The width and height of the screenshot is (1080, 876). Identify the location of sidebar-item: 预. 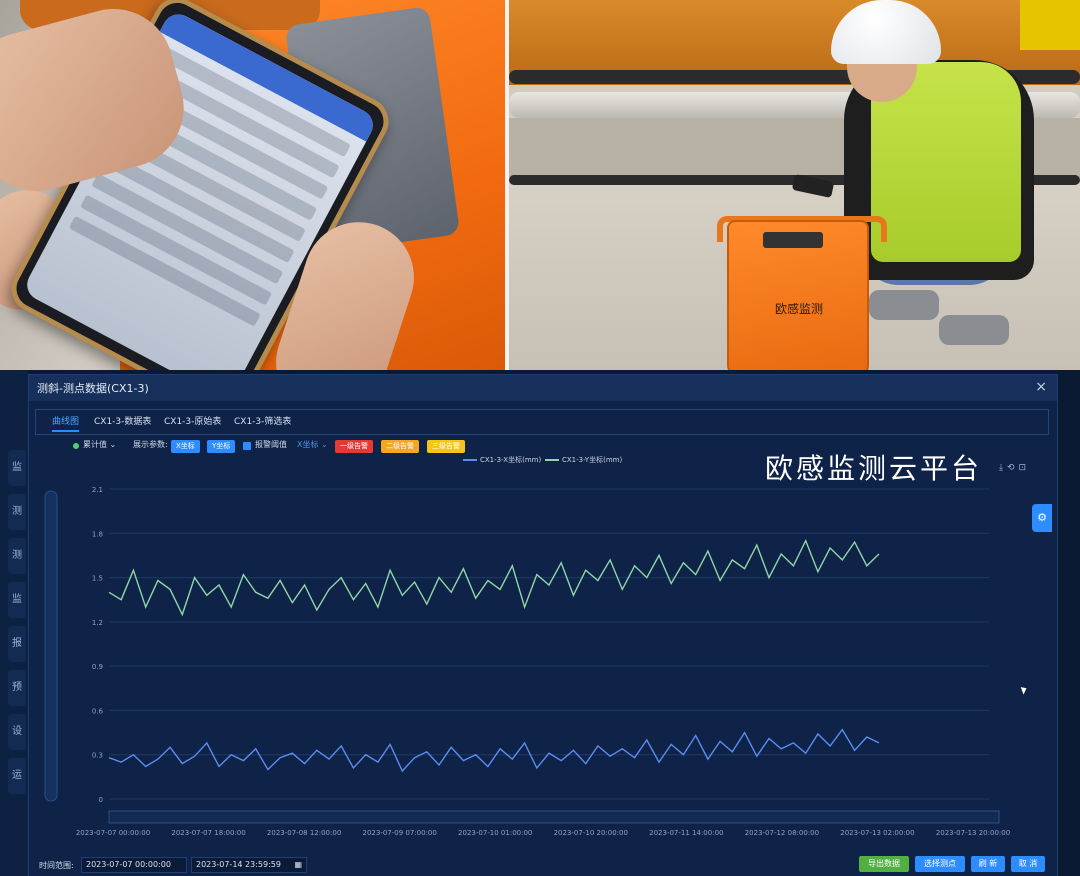
(17, 688).